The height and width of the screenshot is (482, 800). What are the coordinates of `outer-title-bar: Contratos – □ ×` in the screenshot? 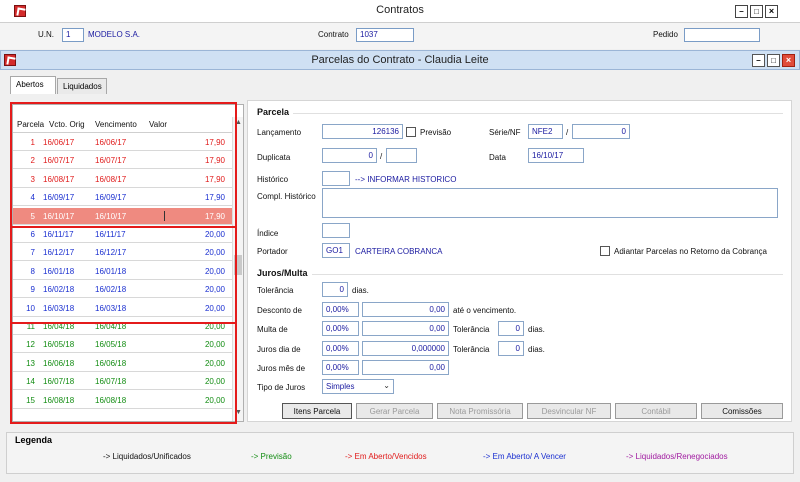 It's located at (400, 11).